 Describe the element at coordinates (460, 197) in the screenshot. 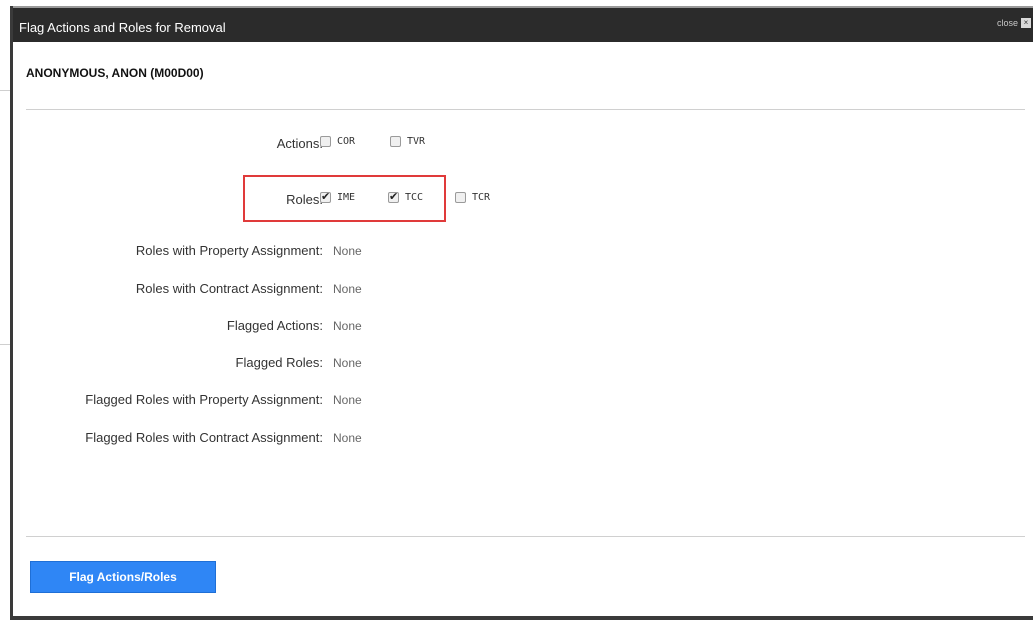

I see `checkbox-tcr` at that location.